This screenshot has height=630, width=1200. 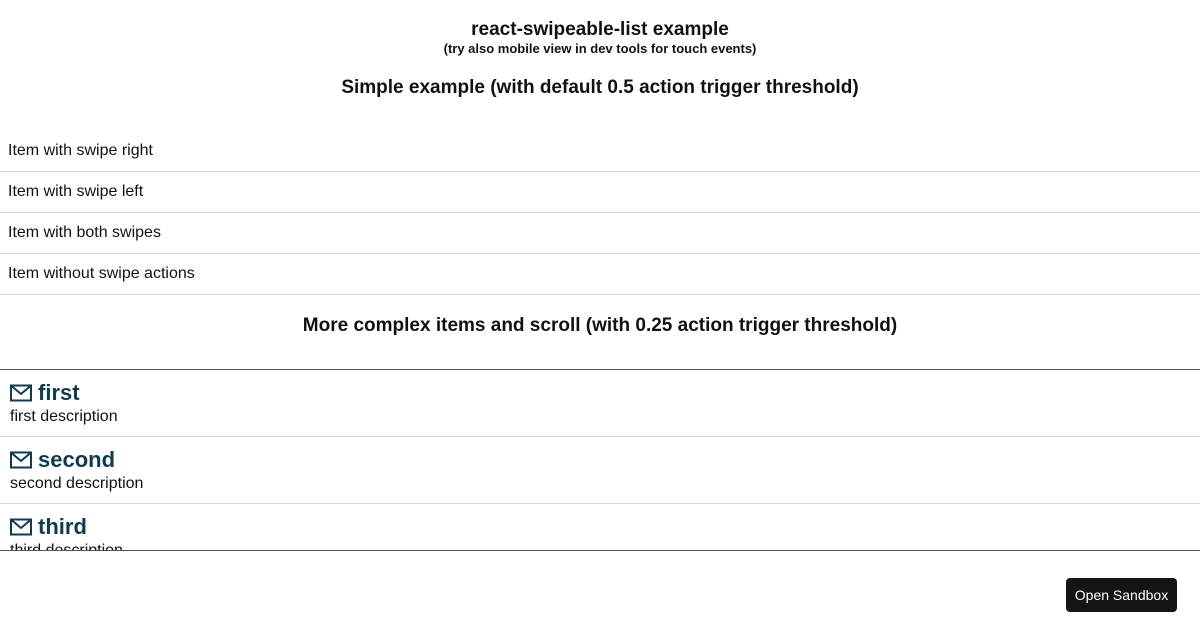 What do you see at coordinates (600, 151) in the screenshot?
I see `list-item-swipe-right: Item with swipe right` at bounding box center [600, 151].